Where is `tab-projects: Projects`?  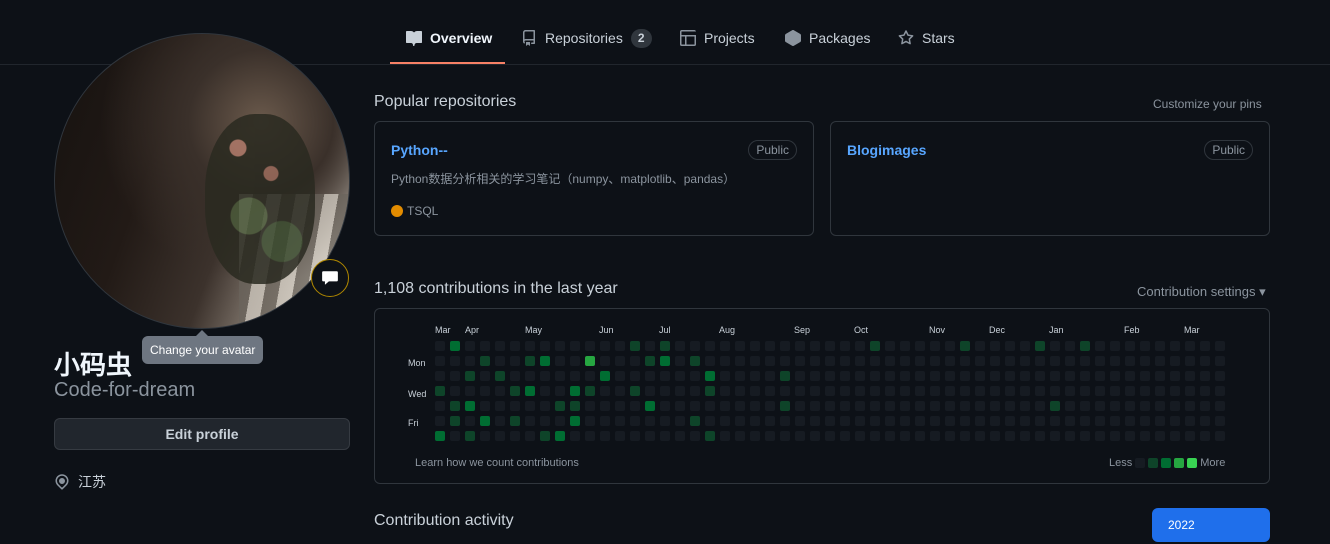 tab-projects: Projects is located at coordinates (717, 44).